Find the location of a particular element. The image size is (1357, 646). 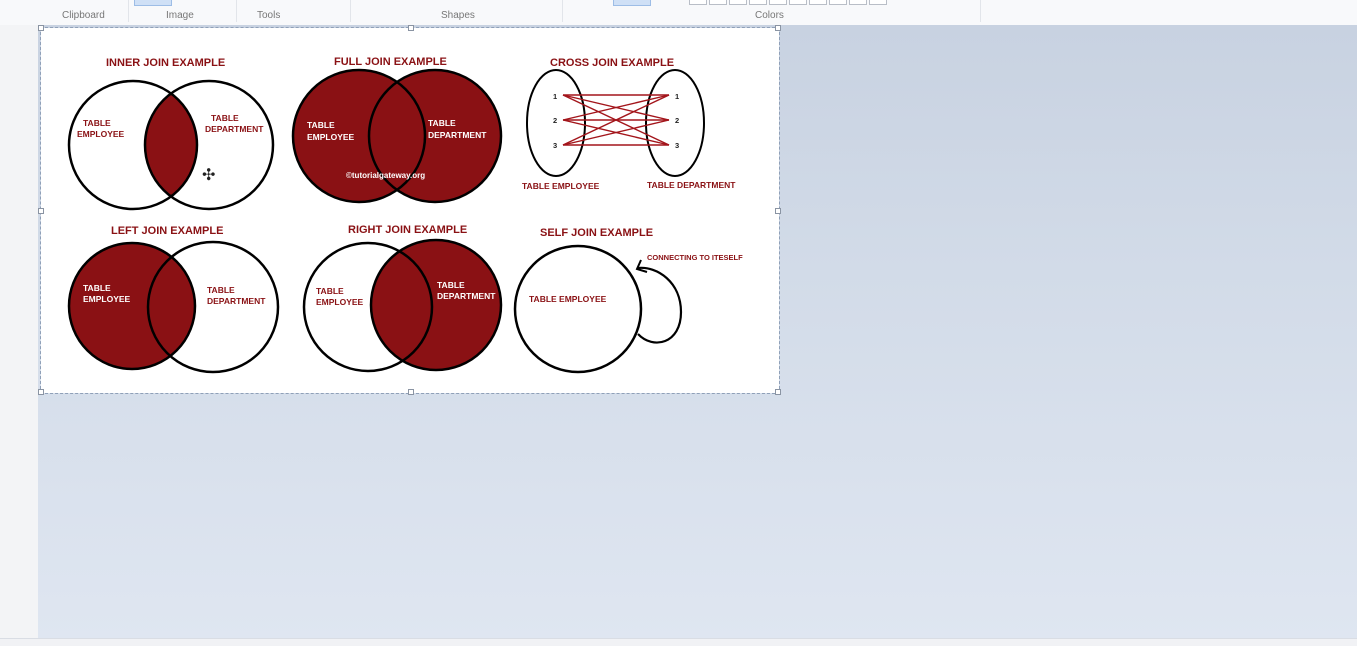

inner-right-label-1: TABLE is located at coordinates (225, 118).